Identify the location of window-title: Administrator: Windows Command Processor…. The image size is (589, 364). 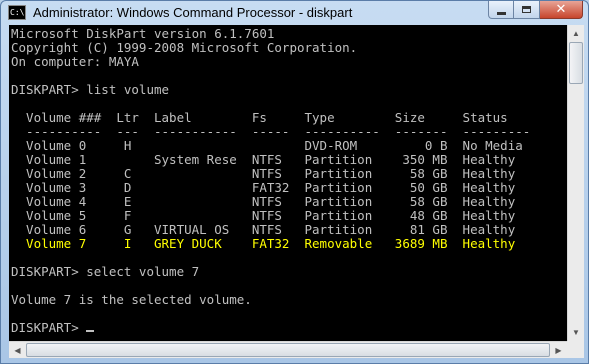
(193, 12).